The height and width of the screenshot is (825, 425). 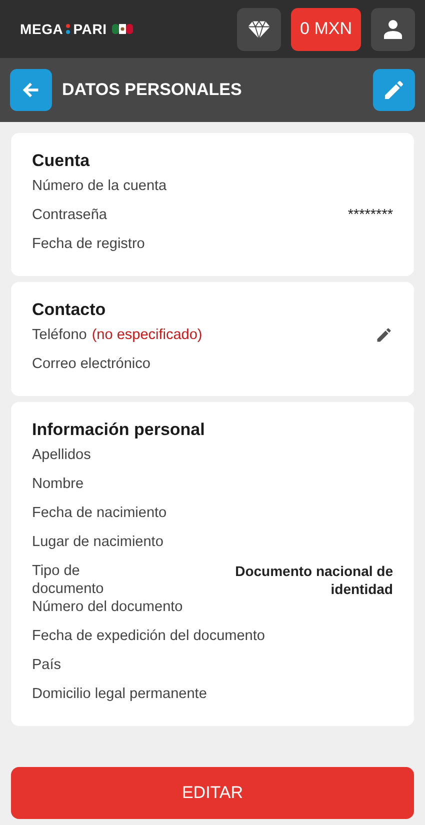 I want to click on field-label: Fecha de registro, so click(x=88, y=244).